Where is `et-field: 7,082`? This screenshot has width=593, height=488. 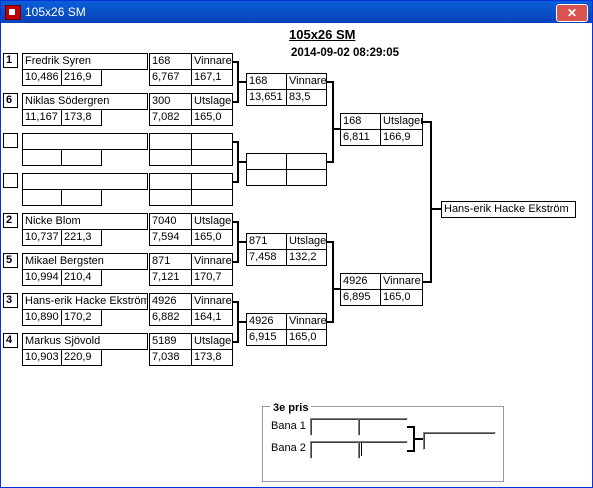
et-field: 7,082 is located at coordinates (170, 117).